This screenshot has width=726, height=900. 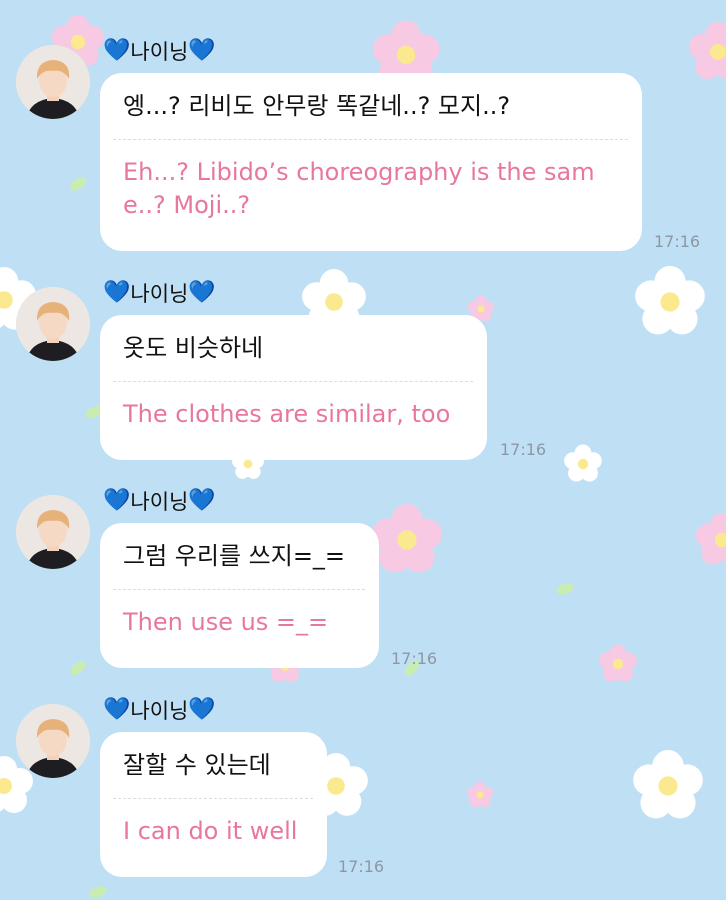 What do you see at coordinates (210, 831) in the screenshot?
I see `translation-text: I can do it well` at bounding box center [210, 831].